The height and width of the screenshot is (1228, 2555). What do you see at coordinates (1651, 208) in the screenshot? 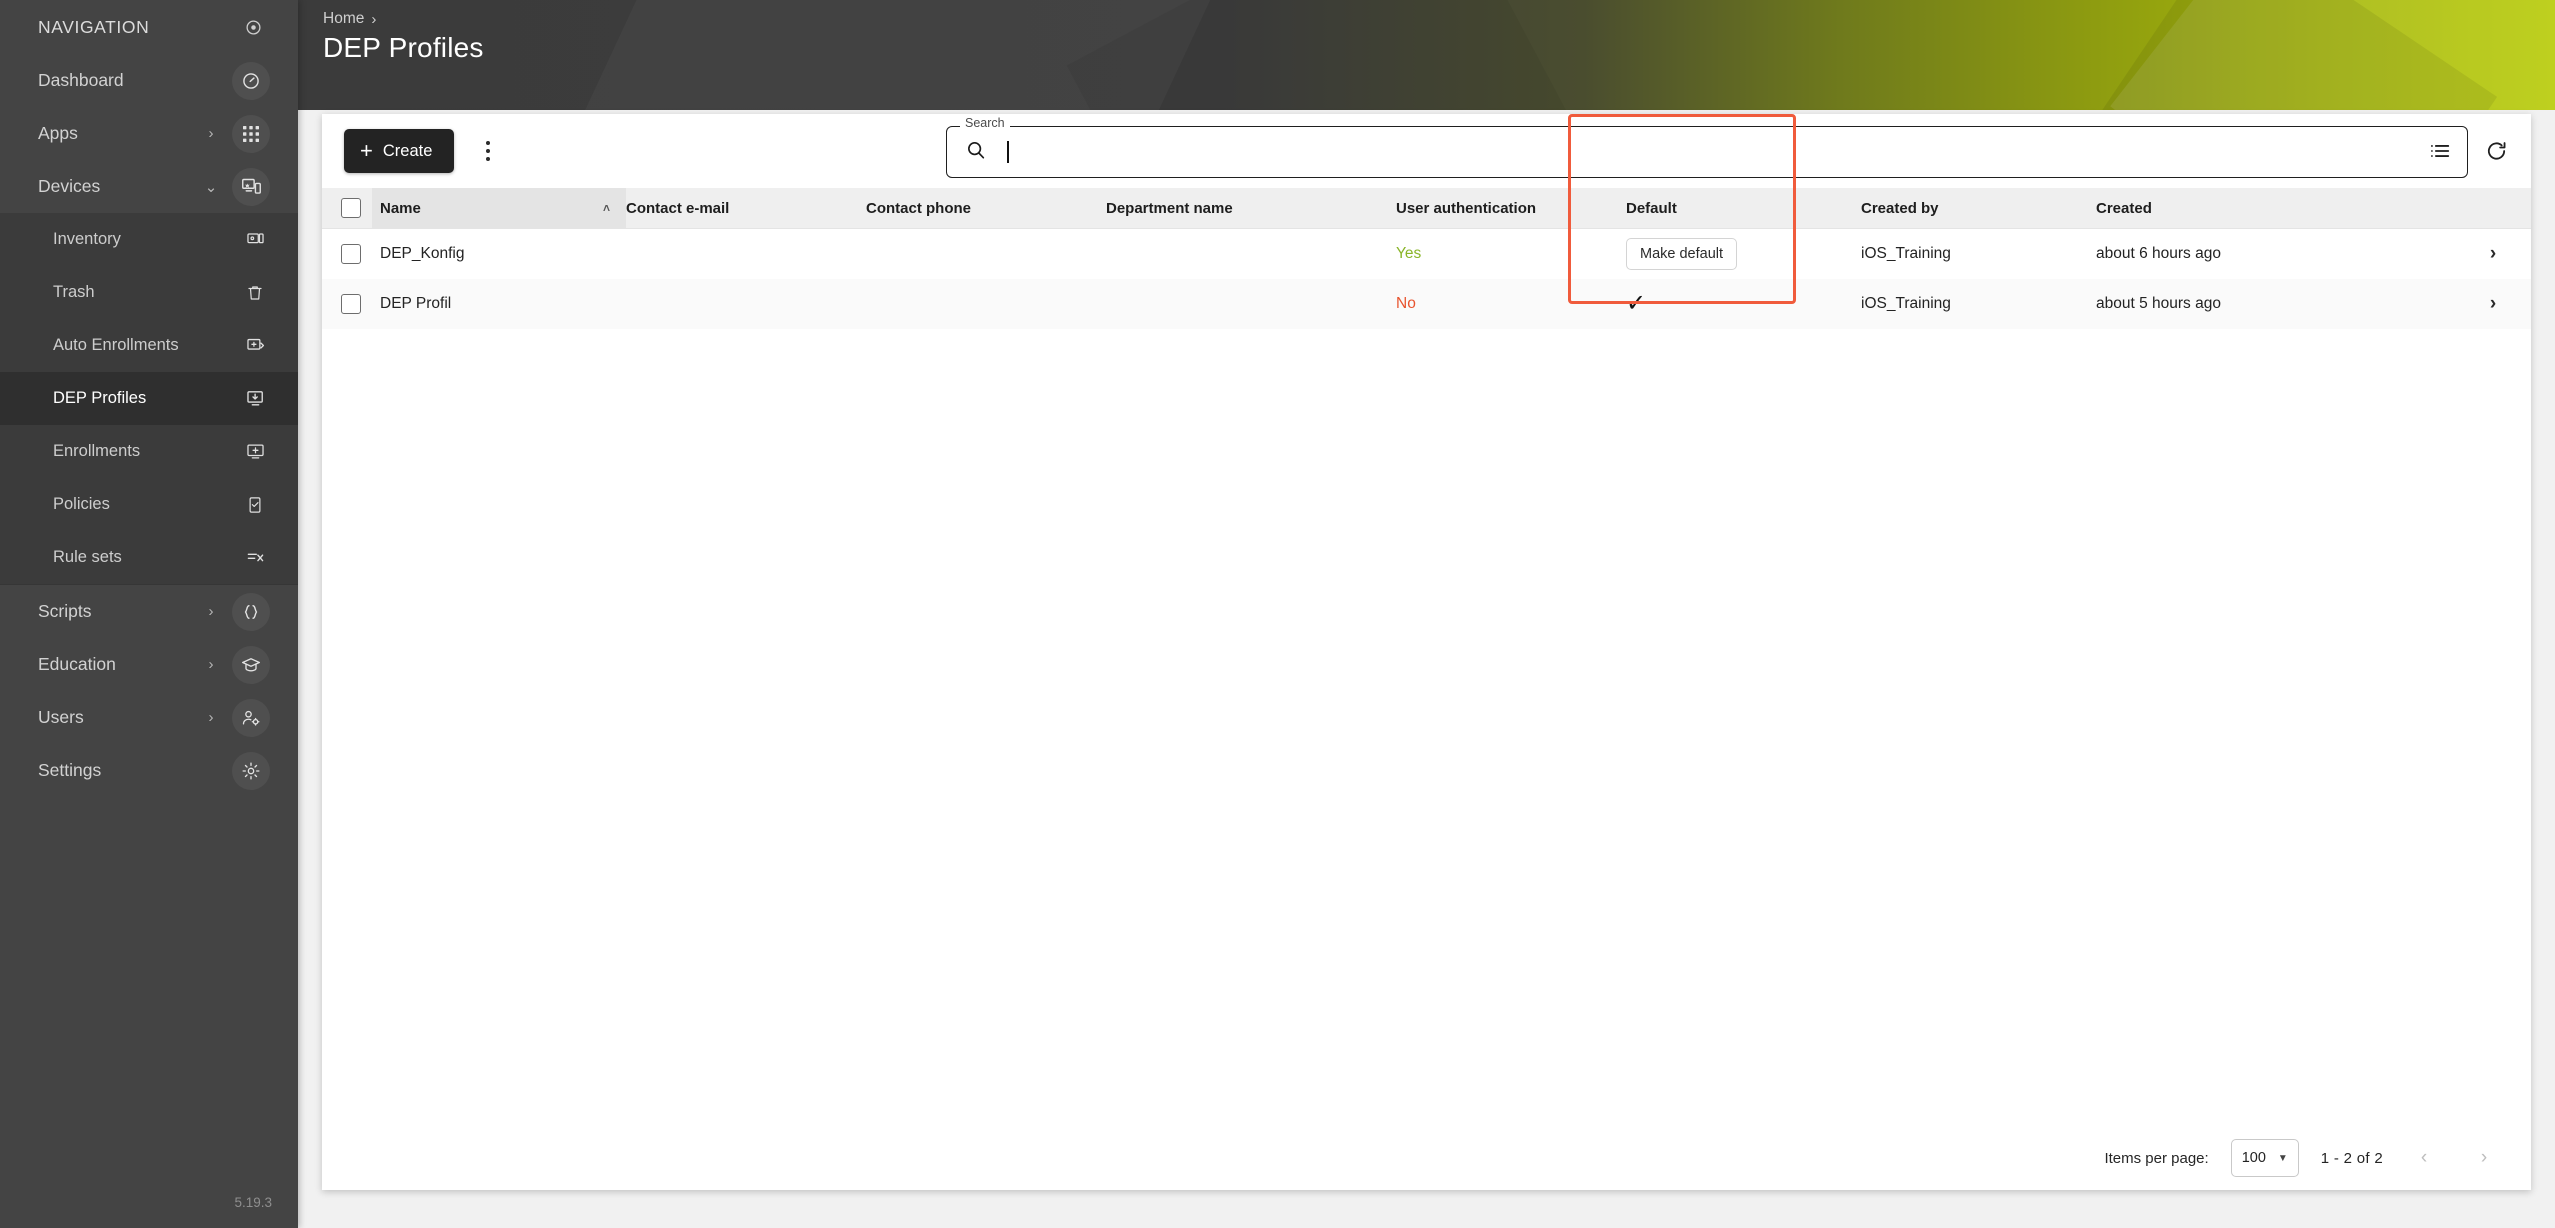
I see `column-header-label: Default` at bounding box center [1651, 208].